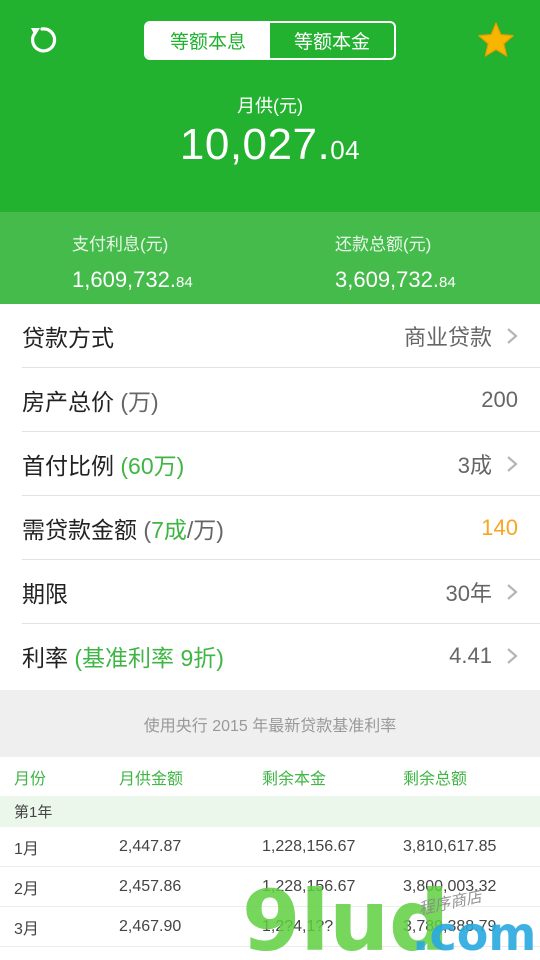 This screenshot has width=540, height=960. I want to click on down-payment-label: 首付比例 (60万), so click(103, 466).